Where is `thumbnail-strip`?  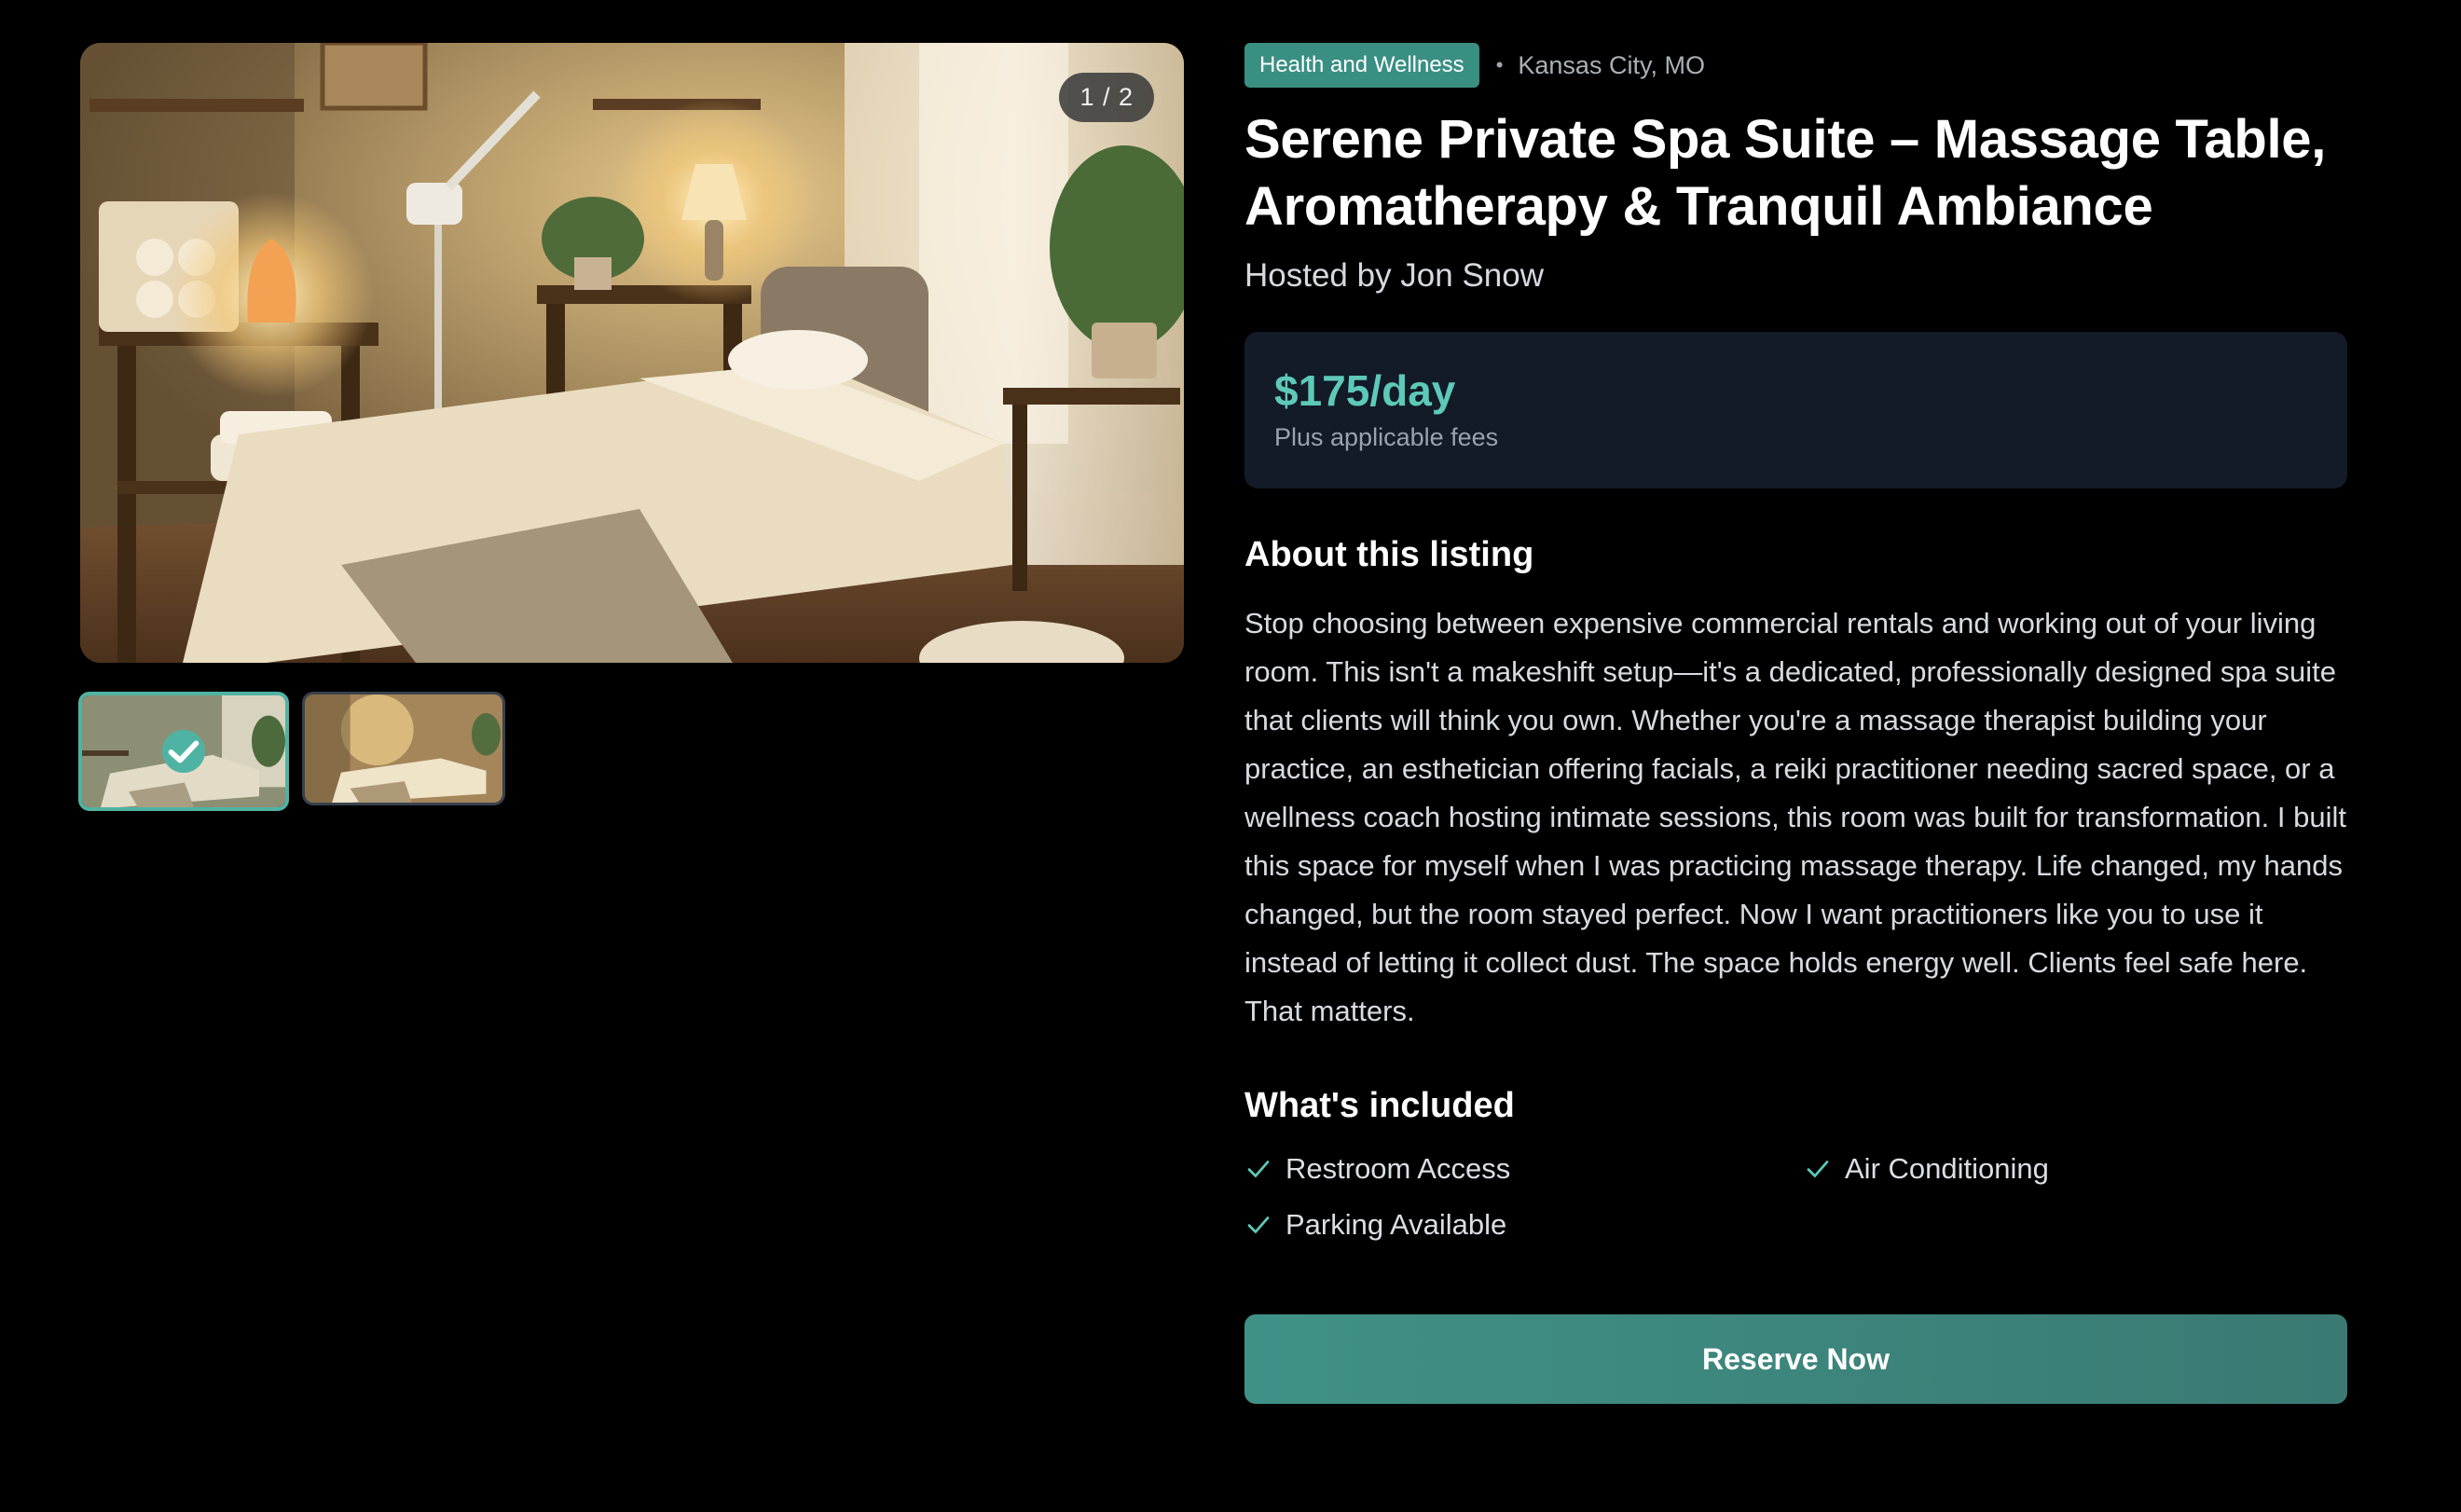 thumbnail-strip is located at coordinates (291, 751).